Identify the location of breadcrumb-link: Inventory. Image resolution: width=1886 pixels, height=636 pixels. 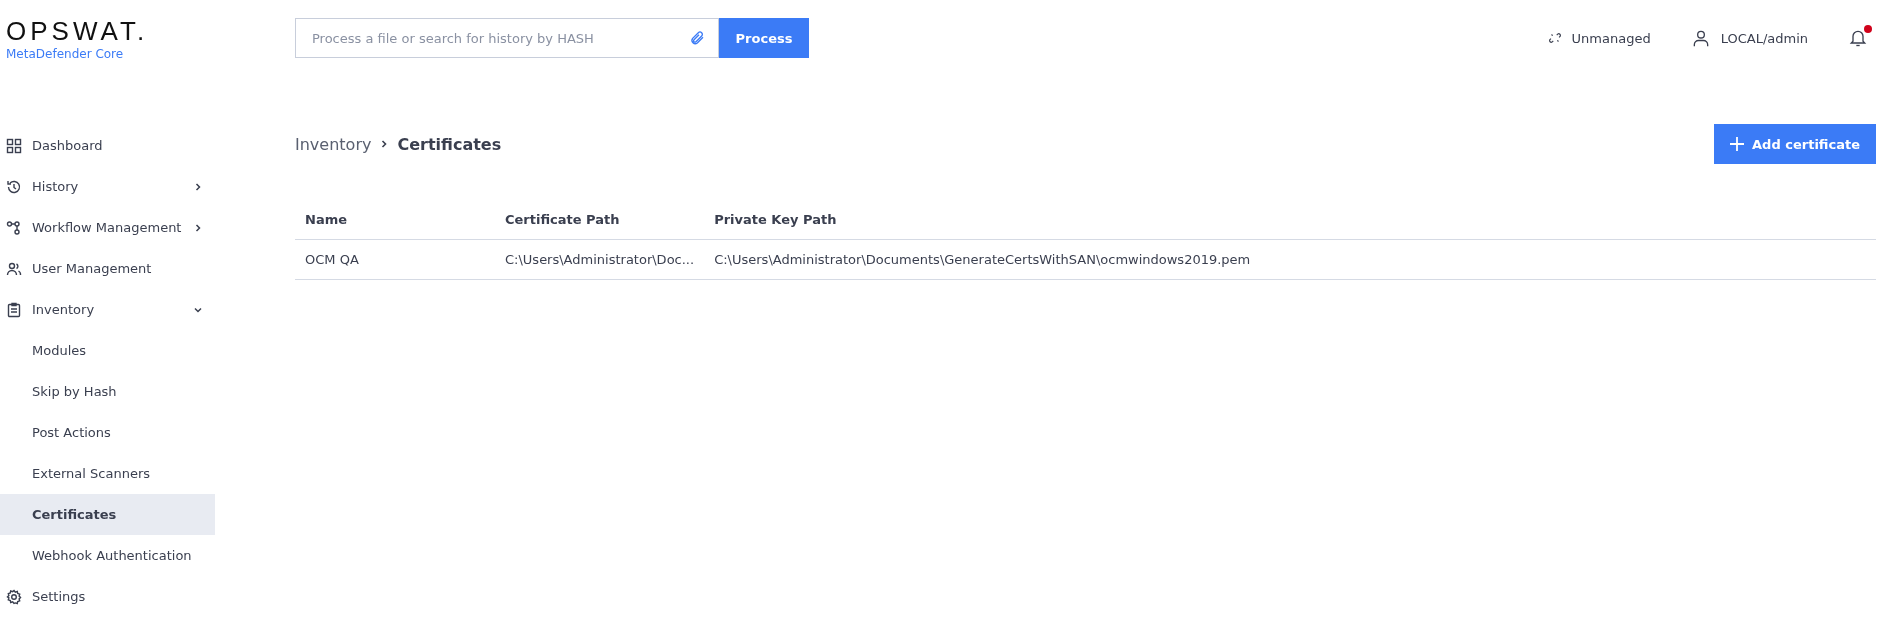
(333, 144).